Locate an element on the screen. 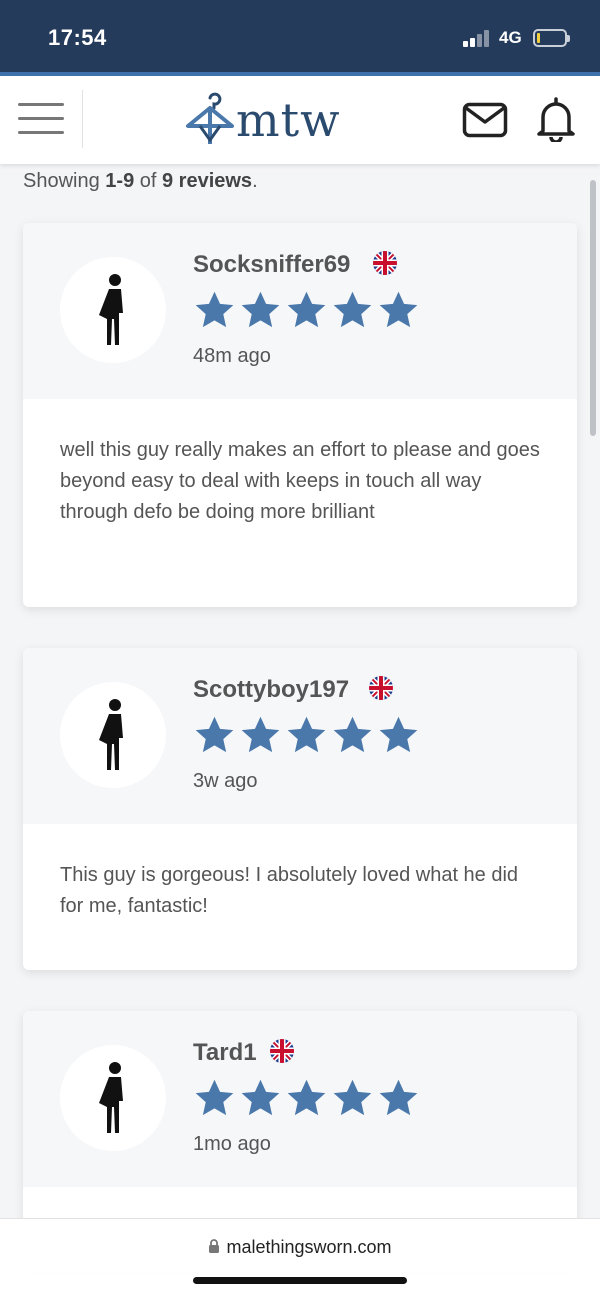  scrollbar is located at coordinates (593, 308).